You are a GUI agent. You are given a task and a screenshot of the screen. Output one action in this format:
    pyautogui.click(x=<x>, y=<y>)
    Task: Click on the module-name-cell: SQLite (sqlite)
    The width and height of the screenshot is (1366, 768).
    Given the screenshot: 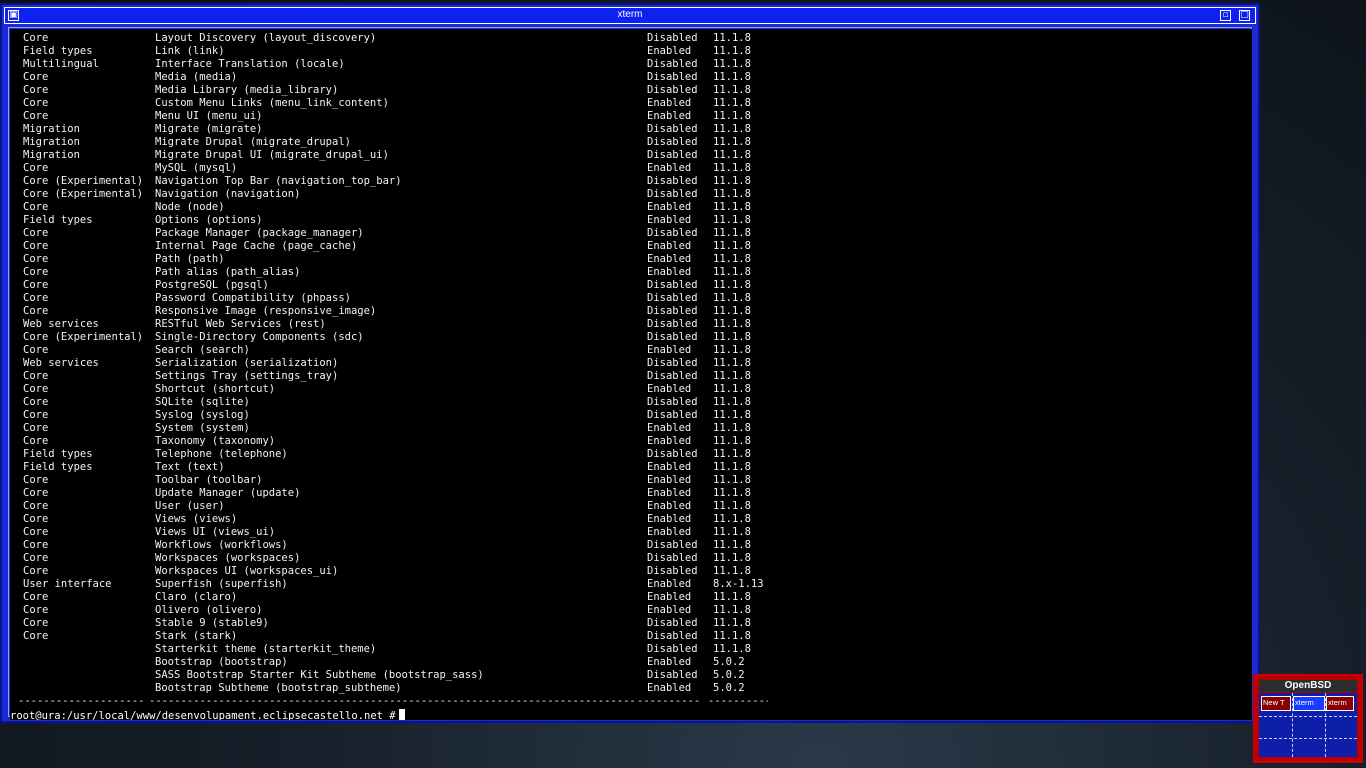 What is the action you would take?
    pyautogui.click(x=202, y=402)
    